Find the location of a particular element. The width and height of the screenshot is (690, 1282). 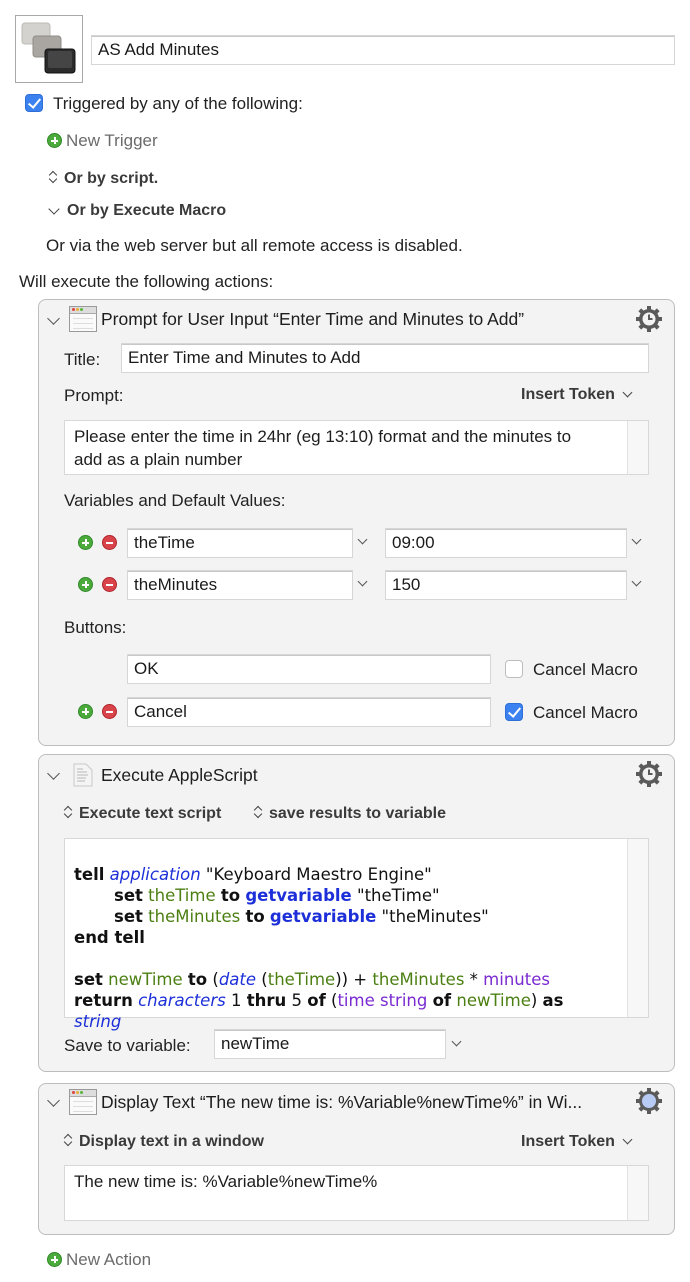

add-button-icon is located at coordinates (85, 711).